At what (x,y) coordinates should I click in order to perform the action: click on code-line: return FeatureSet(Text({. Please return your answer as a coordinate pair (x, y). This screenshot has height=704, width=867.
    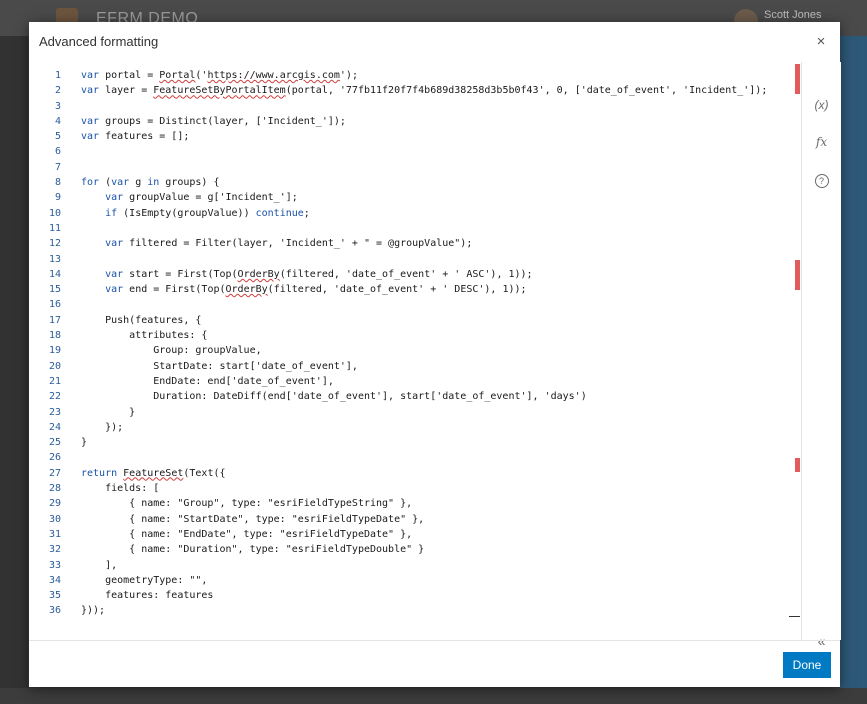
    Looking at the image, I should click on (424, 473).